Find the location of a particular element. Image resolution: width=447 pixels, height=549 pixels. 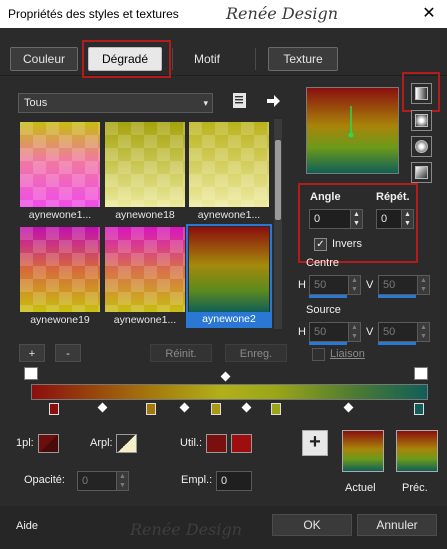

gradient-preview is located at coordinates (352, 130).